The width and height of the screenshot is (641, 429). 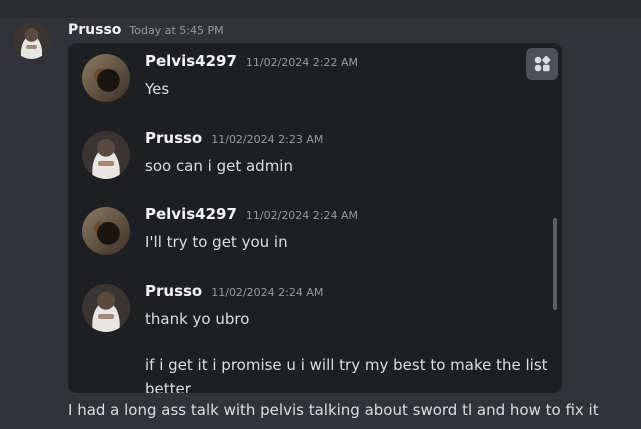 What do you see at coordinates (555, 264) in the screenshot?
I see `panel-scrollbar` at bounding box center [555, 264].